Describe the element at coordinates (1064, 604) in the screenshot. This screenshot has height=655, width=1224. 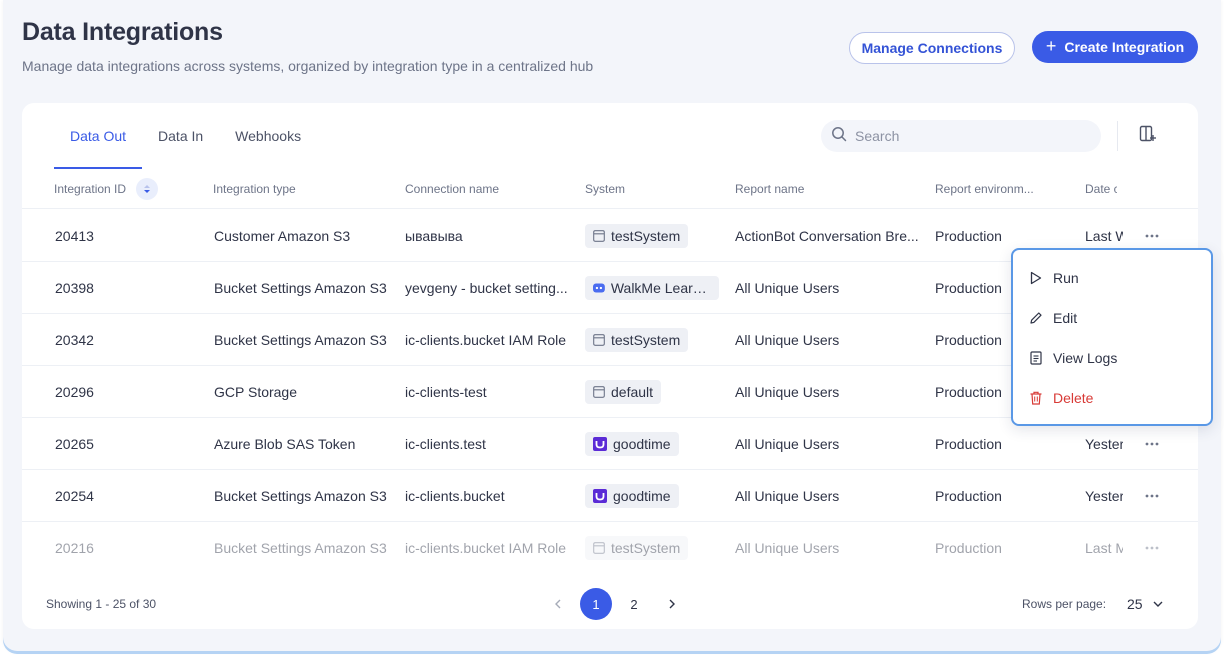
I see `rows-per-page-label: Rows per page:` at that location.